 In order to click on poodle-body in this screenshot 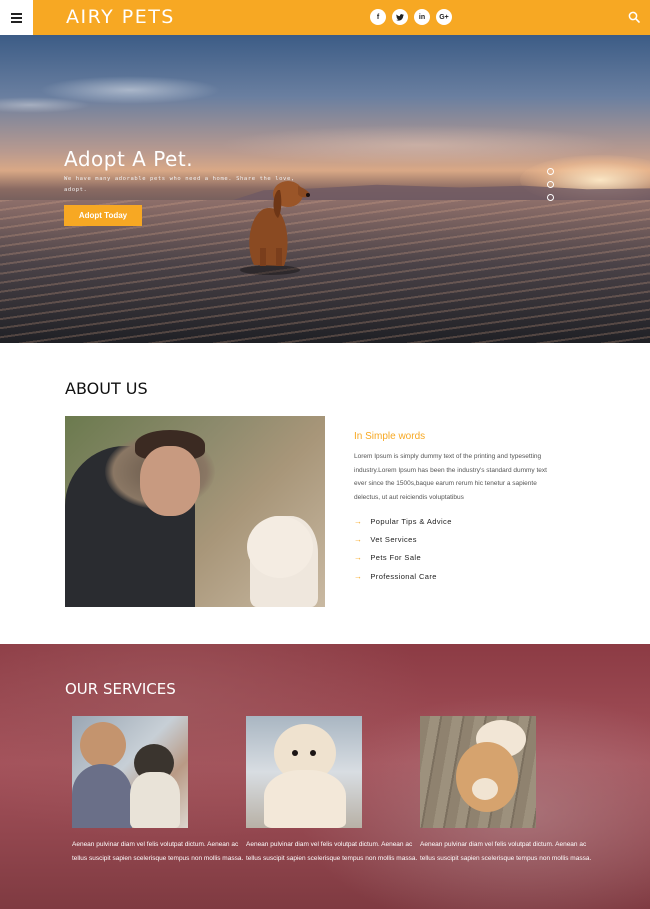, I will do `click(305, 799)`.